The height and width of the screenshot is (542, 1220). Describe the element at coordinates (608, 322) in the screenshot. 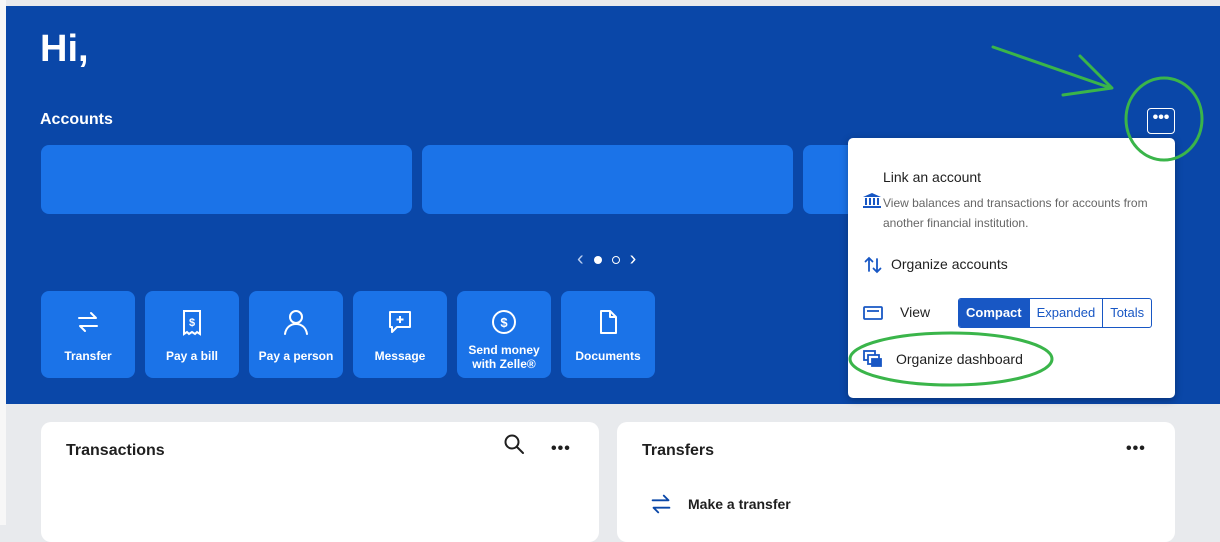

I see `document-icon` at that location.